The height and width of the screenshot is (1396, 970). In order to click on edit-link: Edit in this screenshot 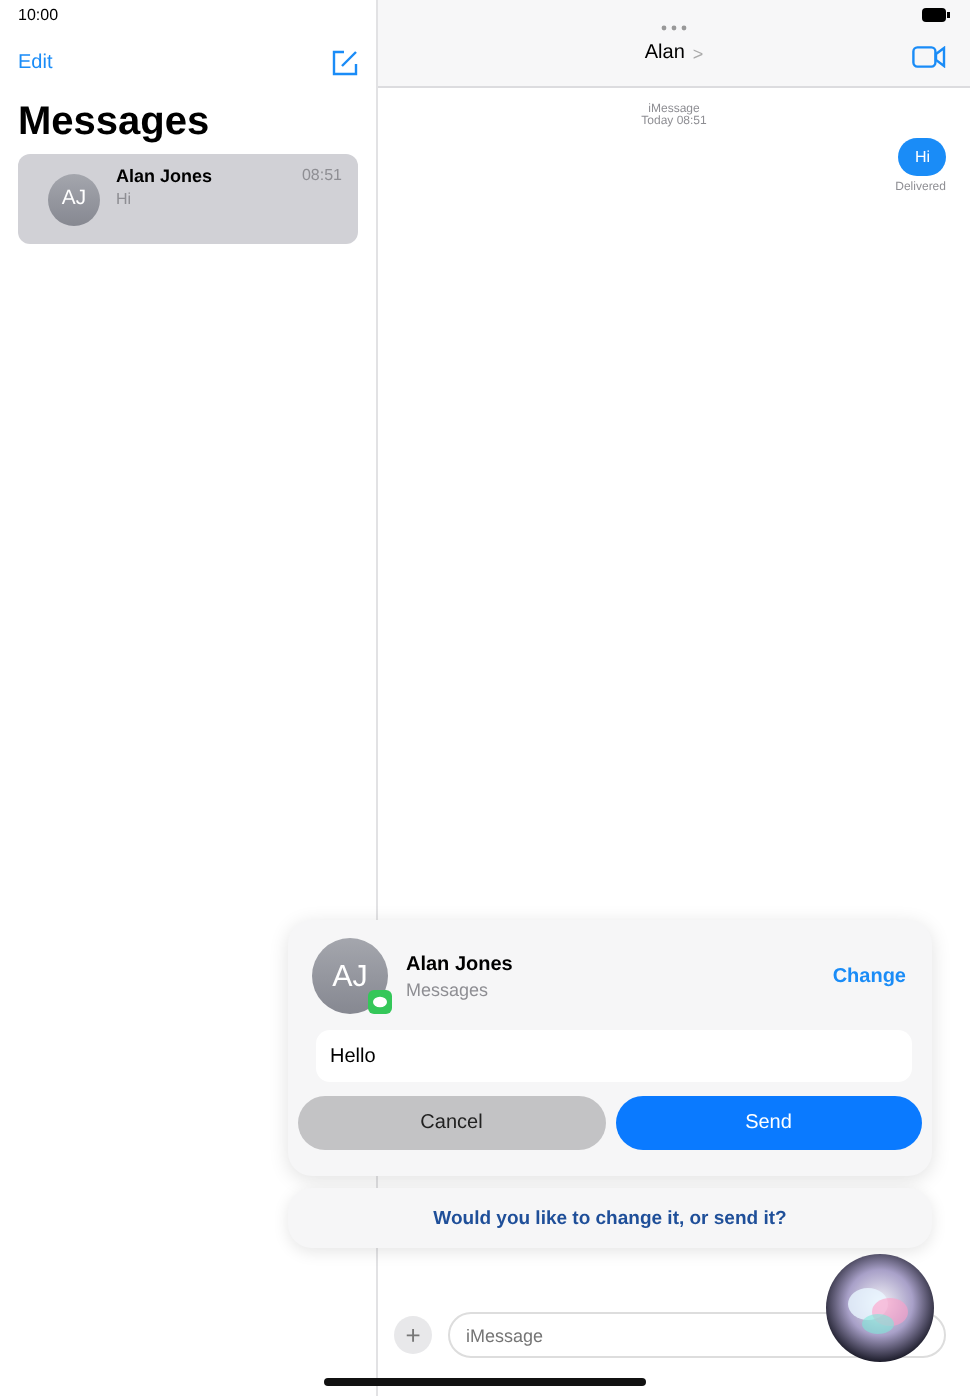, I will do `click(35, 62)`.